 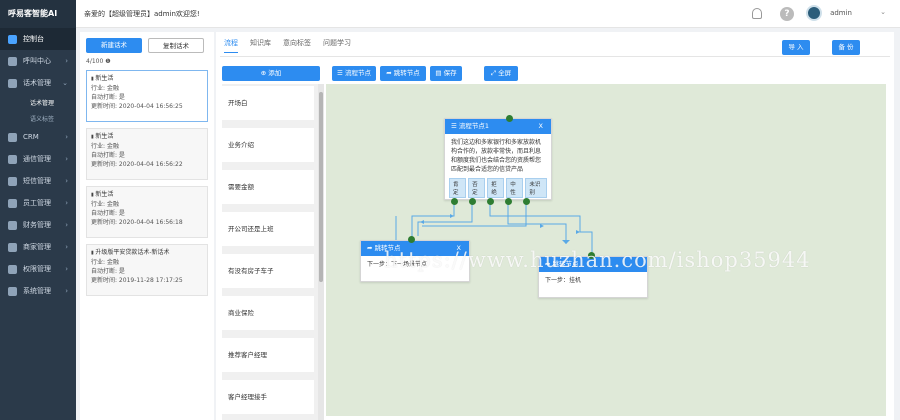 What do you see at coordinates (841, 13) in the screenshot?
I see `username: admin` at bounding box center [841, 13].